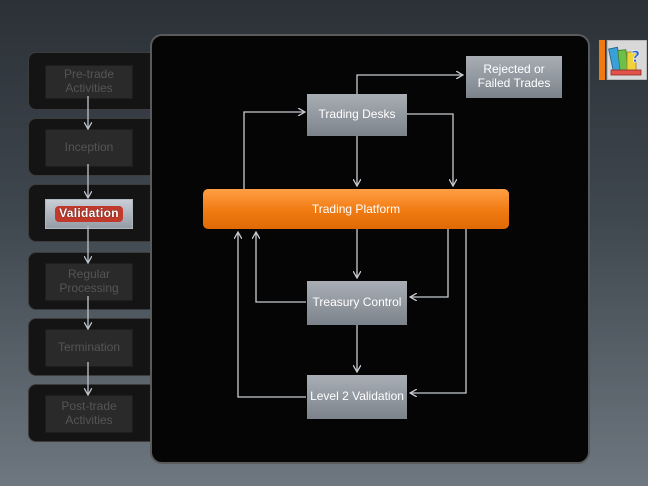  Describe the element at coordinates (357, 115) in the screenshot. I see `trading-desks-box: Trading Desks` at that location.